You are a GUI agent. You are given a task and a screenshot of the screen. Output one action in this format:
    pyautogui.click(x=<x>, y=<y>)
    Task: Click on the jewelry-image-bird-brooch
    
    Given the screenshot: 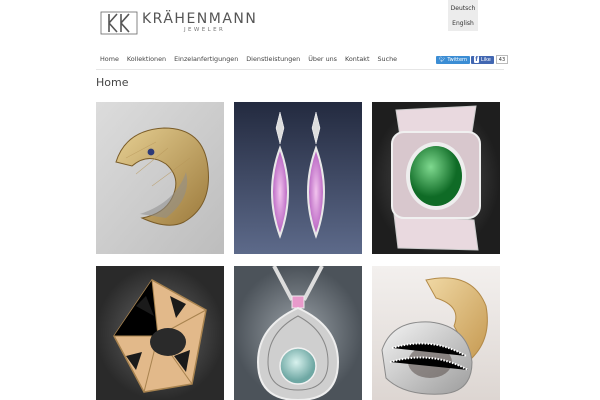 What is the action you would take?
    pyautogui.click(x=160, y=178)
    